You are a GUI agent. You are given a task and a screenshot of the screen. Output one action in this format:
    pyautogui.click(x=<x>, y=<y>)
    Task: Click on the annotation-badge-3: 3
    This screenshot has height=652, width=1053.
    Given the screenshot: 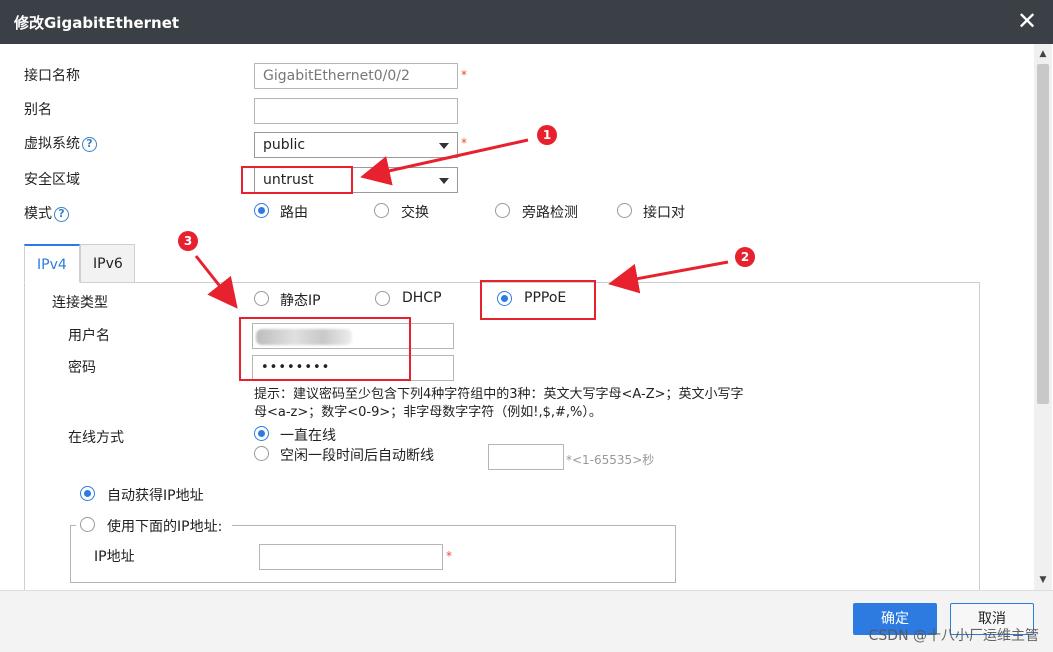 What is the action you would take?
    pyautogui.click(x=188, y=241)
    